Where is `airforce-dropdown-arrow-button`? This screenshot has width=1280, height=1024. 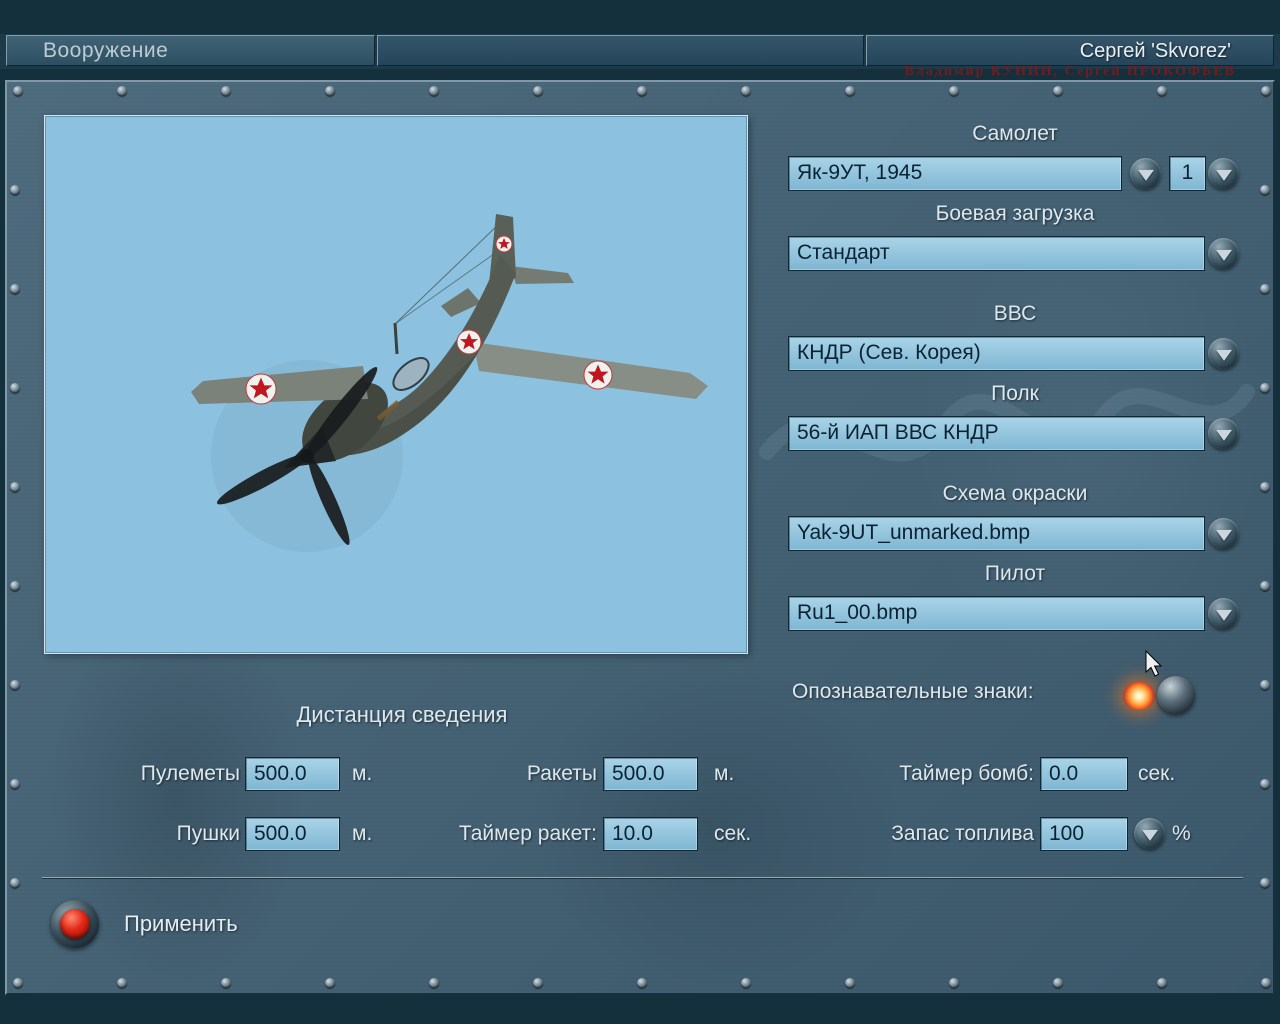 airforce-dropdown-arrow-button is located at coordinates (1223, 353).